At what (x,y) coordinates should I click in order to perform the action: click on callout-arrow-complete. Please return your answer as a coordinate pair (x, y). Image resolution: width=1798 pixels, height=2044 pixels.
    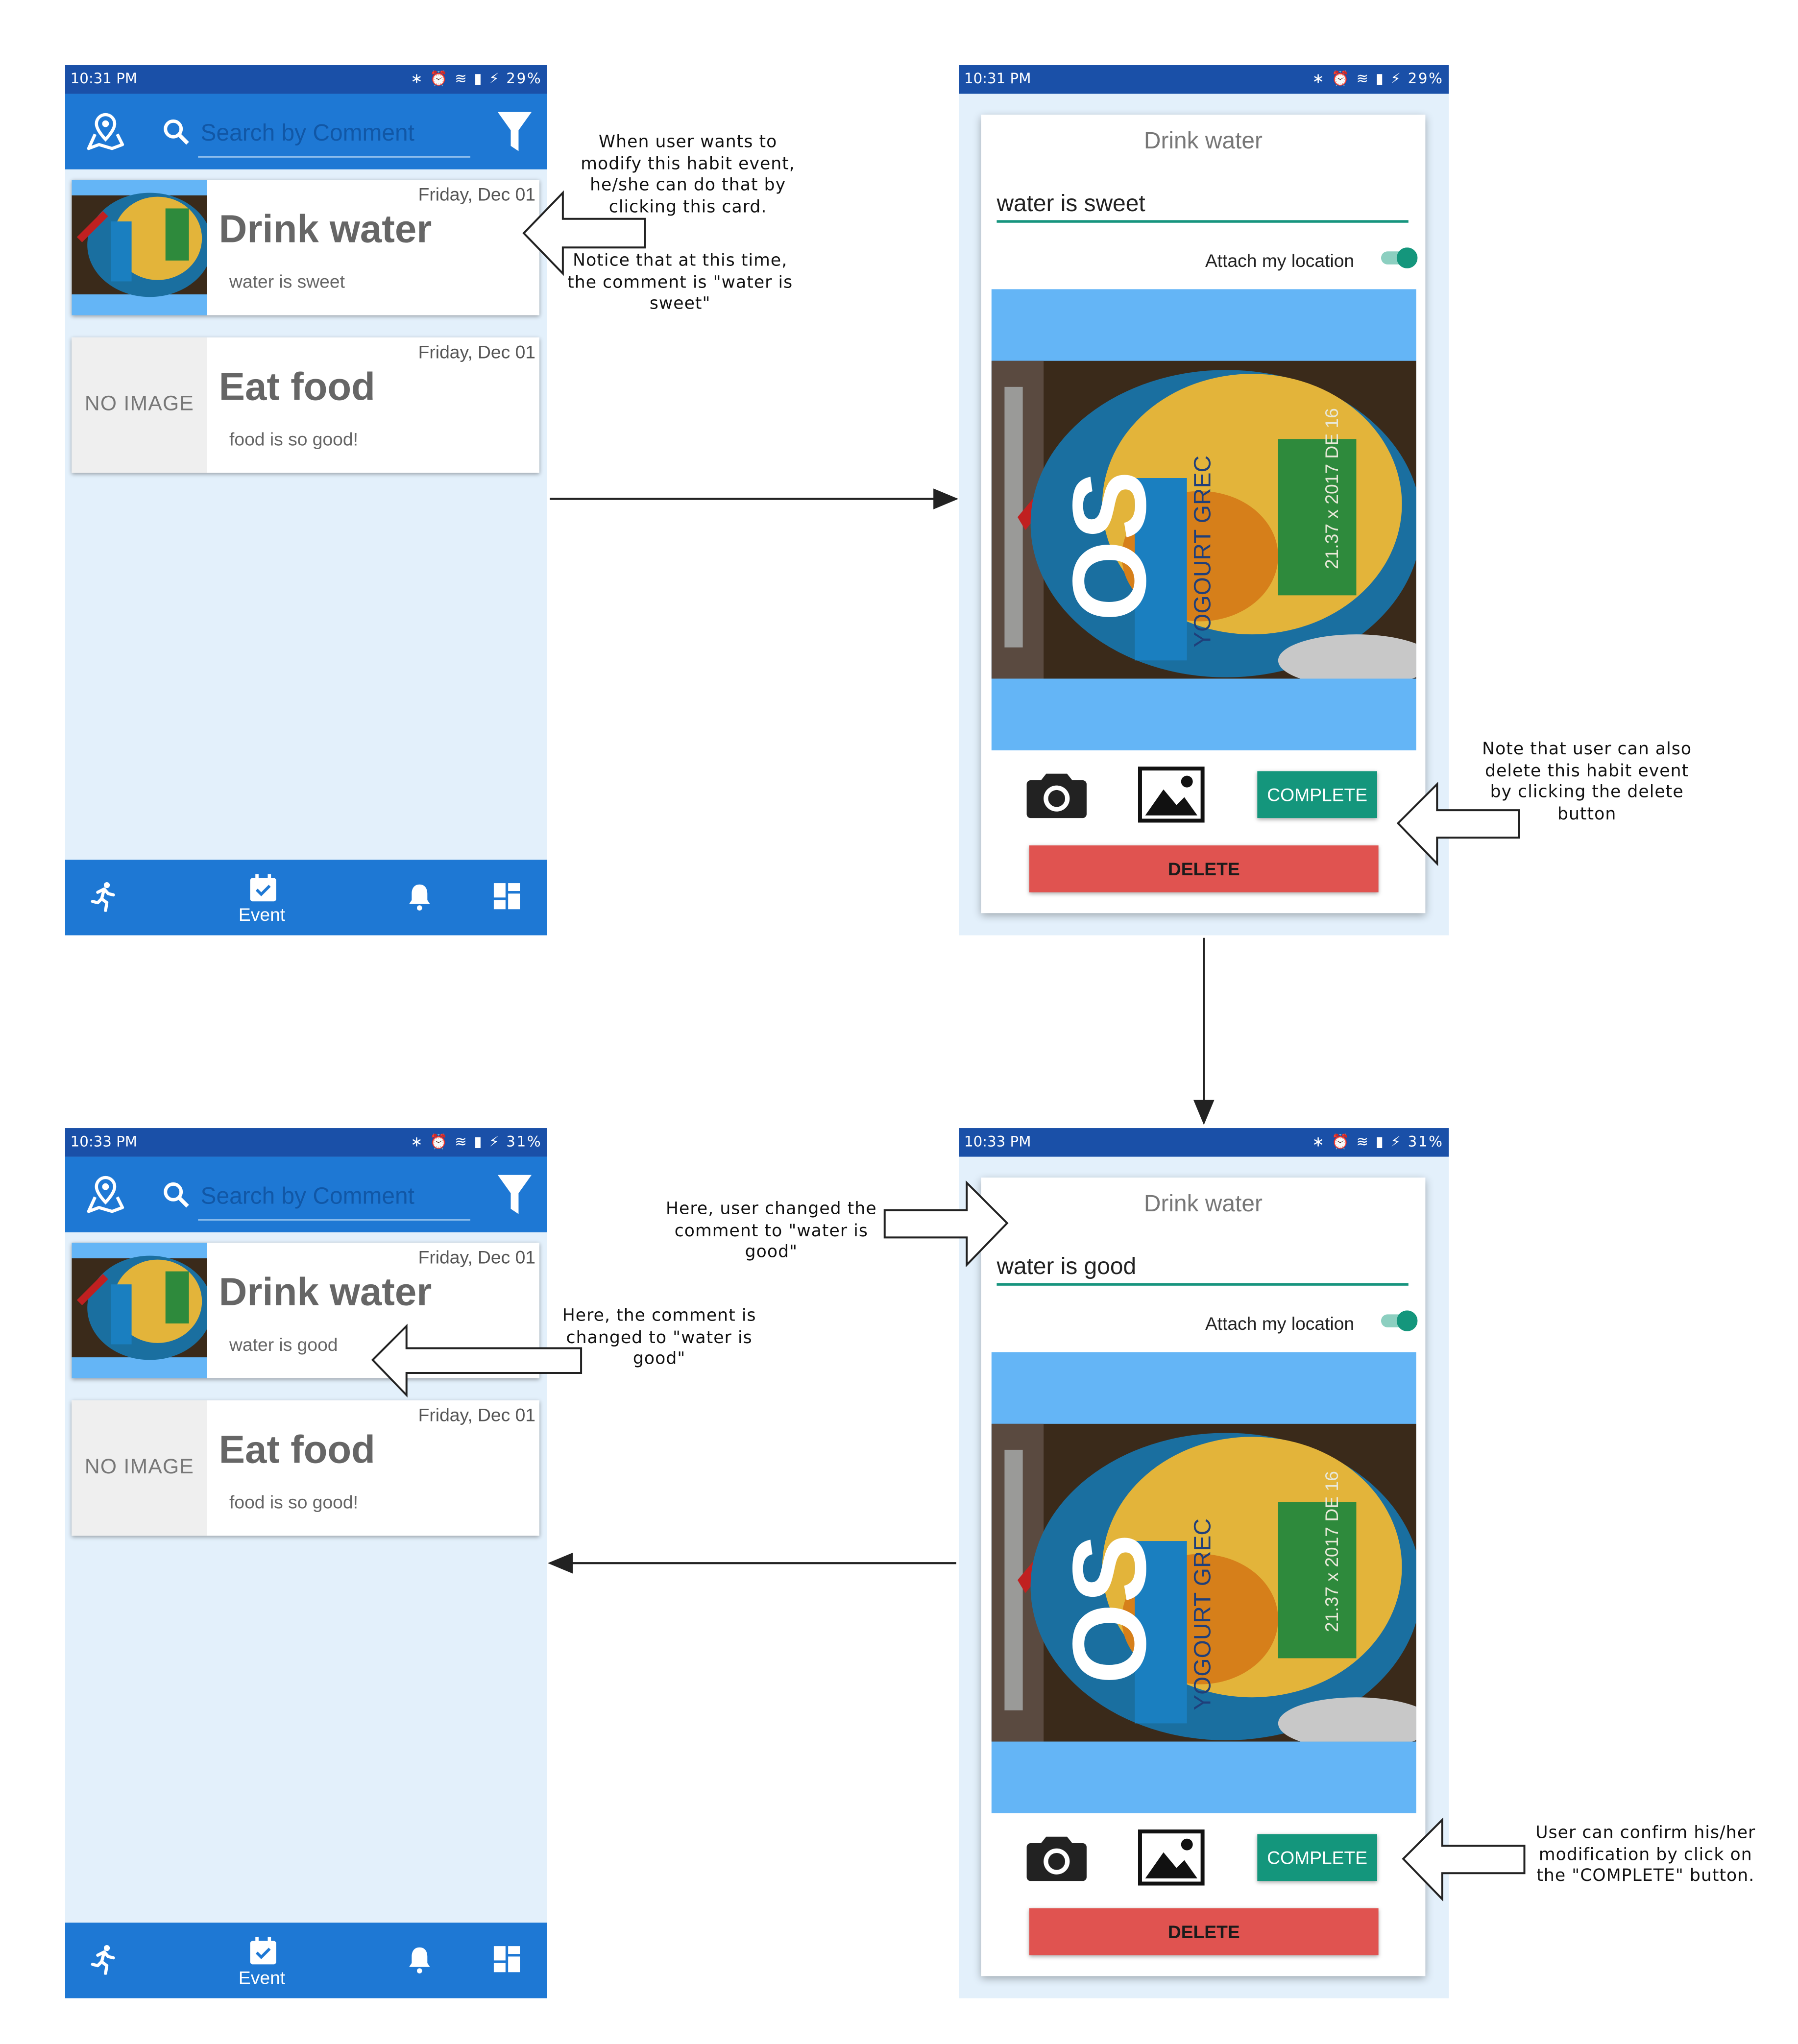
    Looking at the image, I should click on (1464, 1860).